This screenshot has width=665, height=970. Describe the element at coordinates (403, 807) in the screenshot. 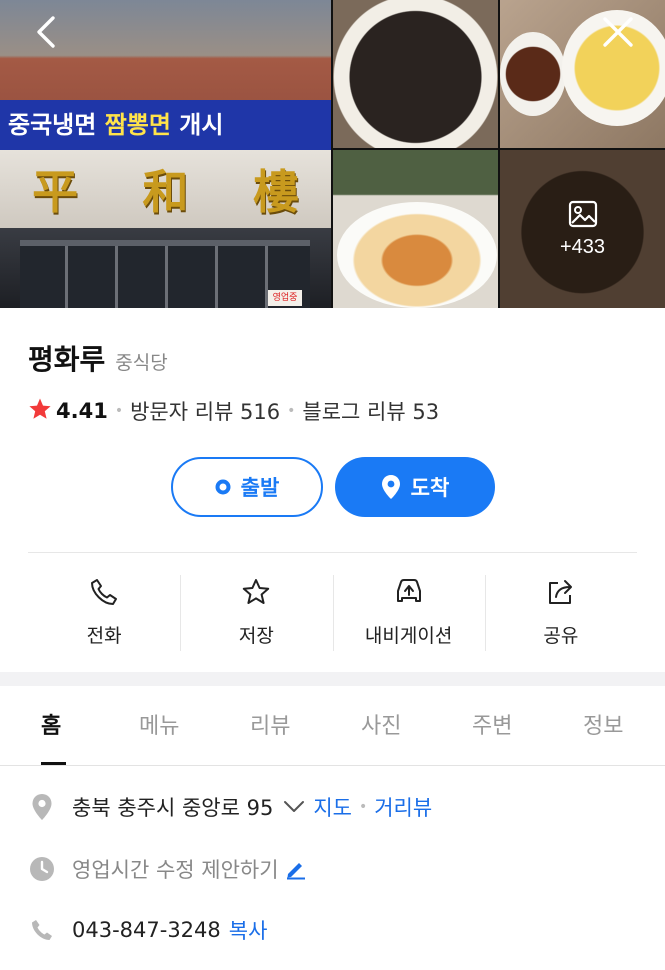

I see `streetview-link: 거리뷰` at that location.